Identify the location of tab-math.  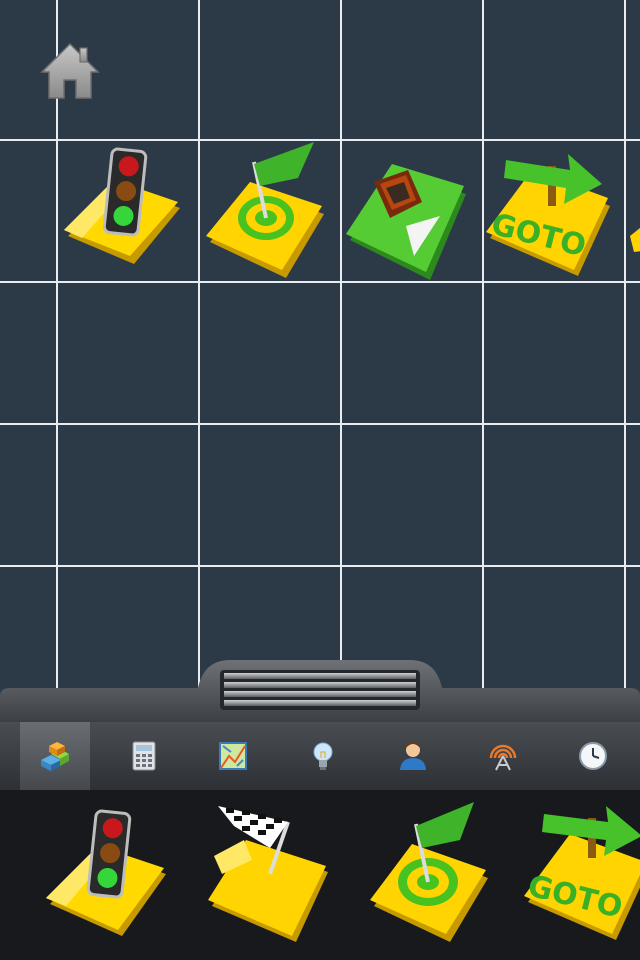
(144, 756).